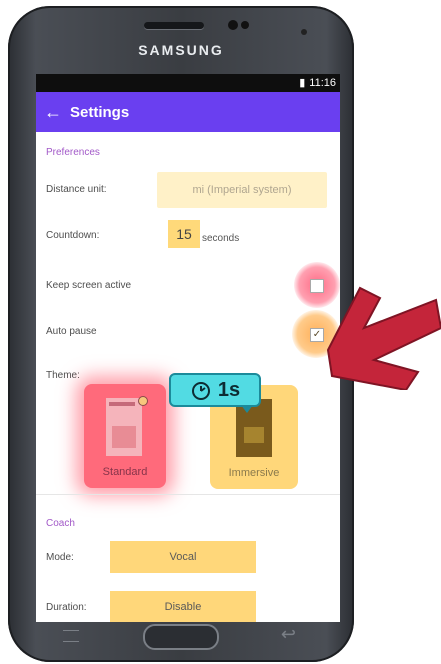  What do you see at coordinates (63, 375) in the screenshot?
I see `theme-label: Theme:` at bounding box center [63, 375].